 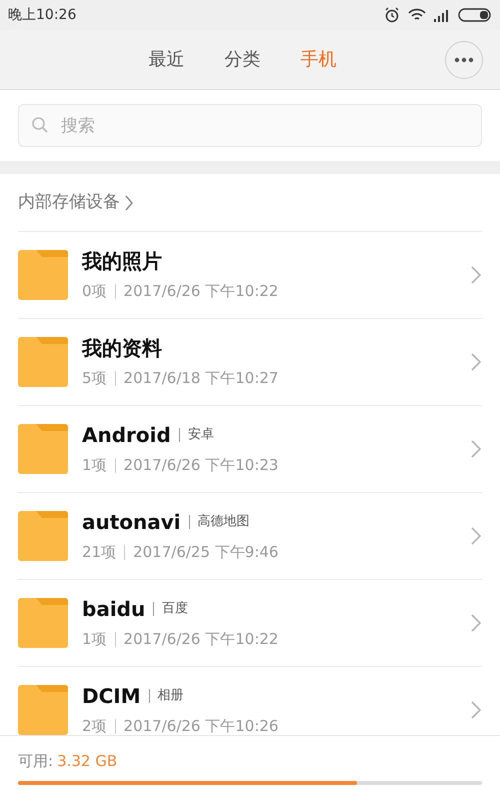 What do you see at coordinates (170, 609) in the screenshot?
I see `folder-alias: 百度` at bounding box center [170, 609].